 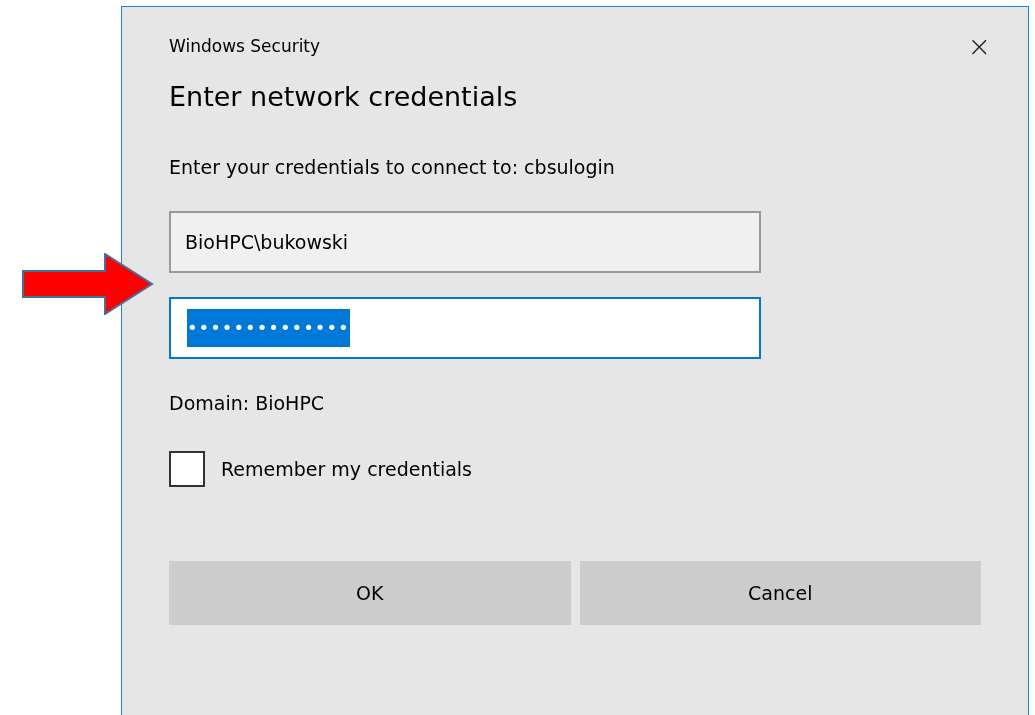 I want to click on cancel-button: Cancel, so click(x=780, y=593).